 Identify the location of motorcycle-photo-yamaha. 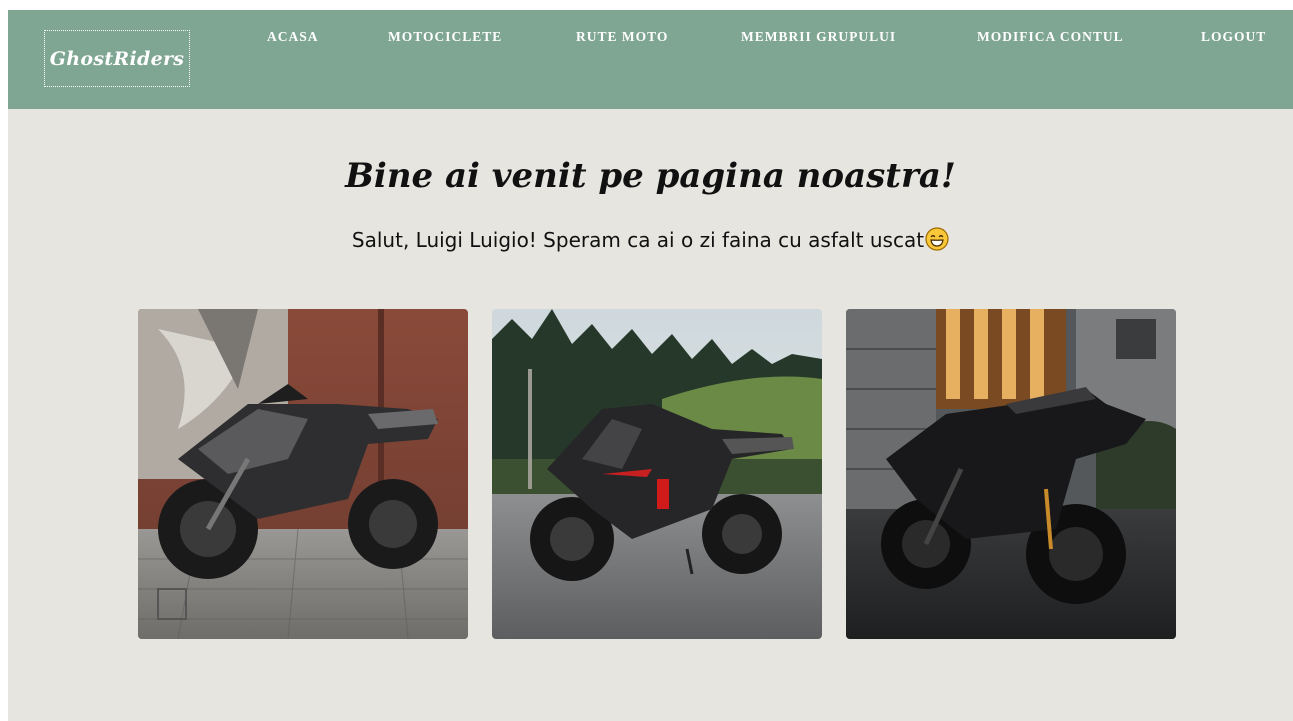
(1011, 474).